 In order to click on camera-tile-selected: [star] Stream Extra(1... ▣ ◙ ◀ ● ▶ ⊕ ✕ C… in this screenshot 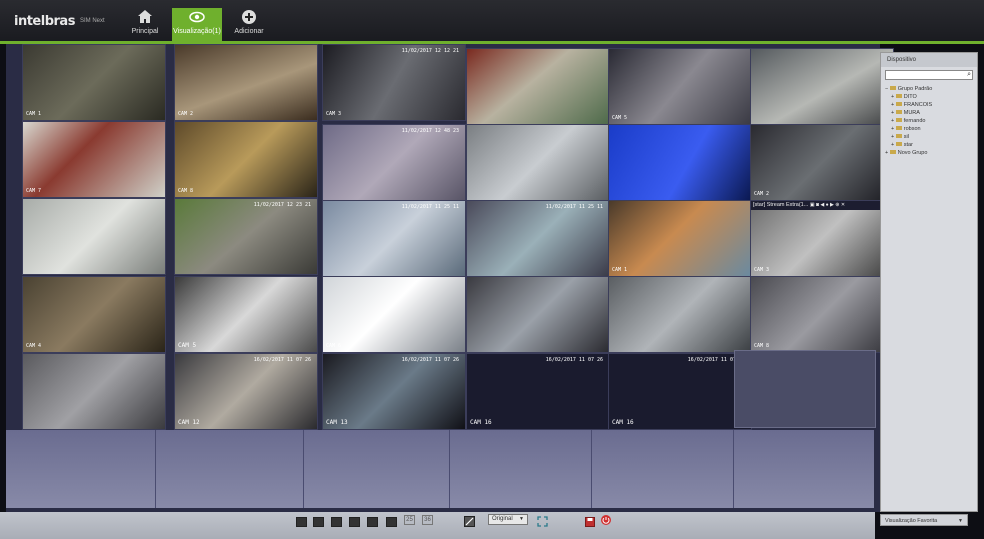, I will do `click(822, 238)`.